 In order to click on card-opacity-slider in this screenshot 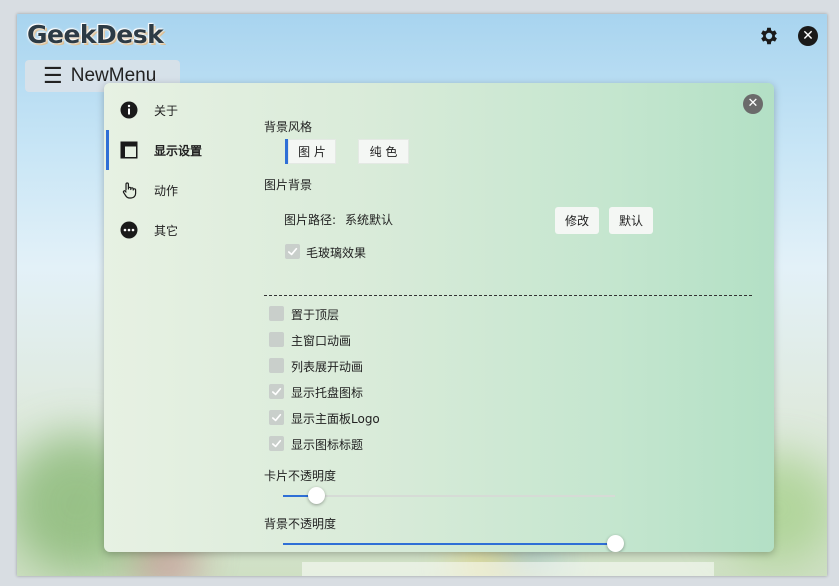, I will do `click(449, 495)`.